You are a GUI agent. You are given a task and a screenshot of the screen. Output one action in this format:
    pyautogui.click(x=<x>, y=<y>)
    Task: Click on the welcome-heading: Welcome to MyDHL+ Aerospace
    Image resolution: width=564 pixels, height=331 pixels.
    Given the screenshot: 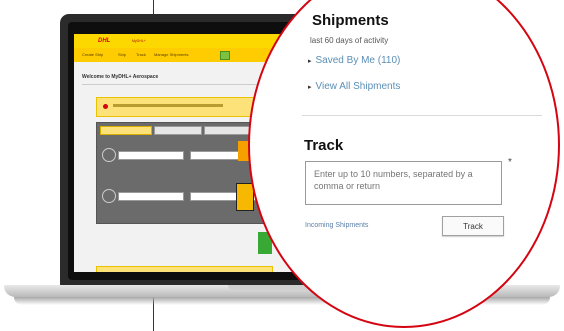 What is the action you would take?
    pyautogui.click(x=120, y=77)
    